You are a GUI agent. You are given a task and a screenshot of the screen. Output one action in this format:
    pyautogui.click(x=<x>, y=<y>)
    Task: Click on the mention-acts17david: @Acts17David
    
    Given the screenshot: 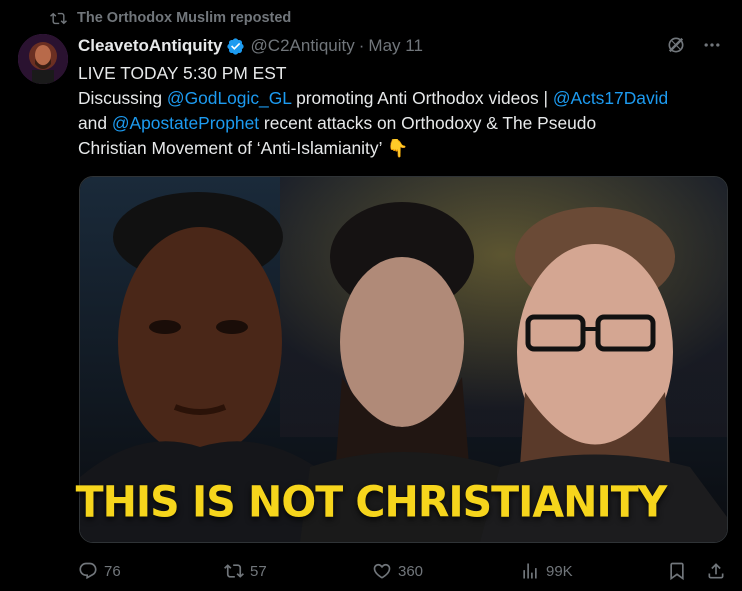 What is the action you would take?
    pyautogui.click(x=610, y=98)
    